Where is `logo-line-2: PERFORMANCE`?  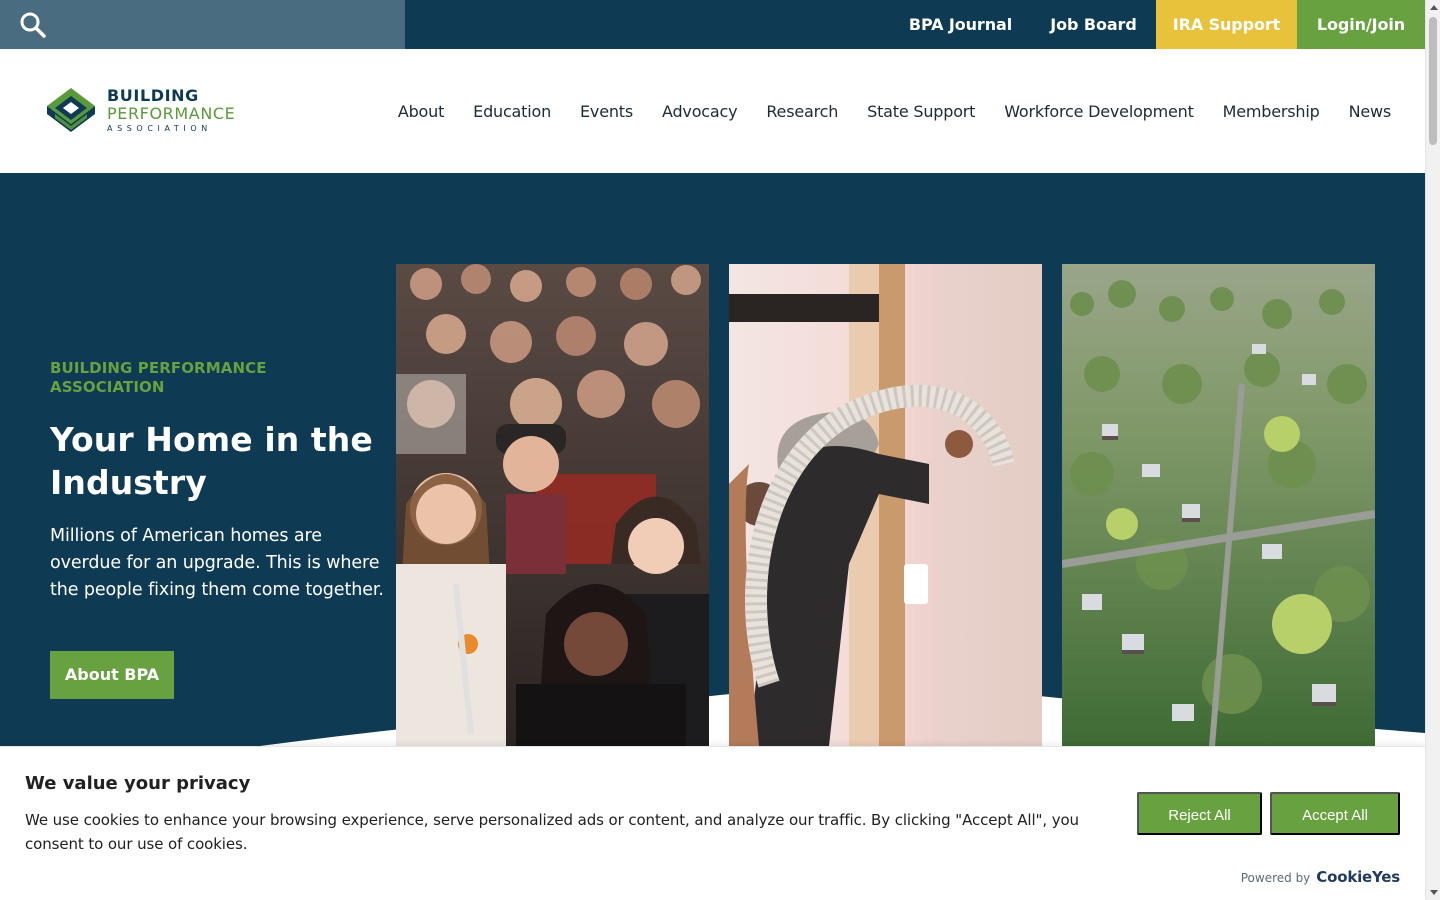
logo-line-2: PERFORMANCE is located at coordinates (171, 113).